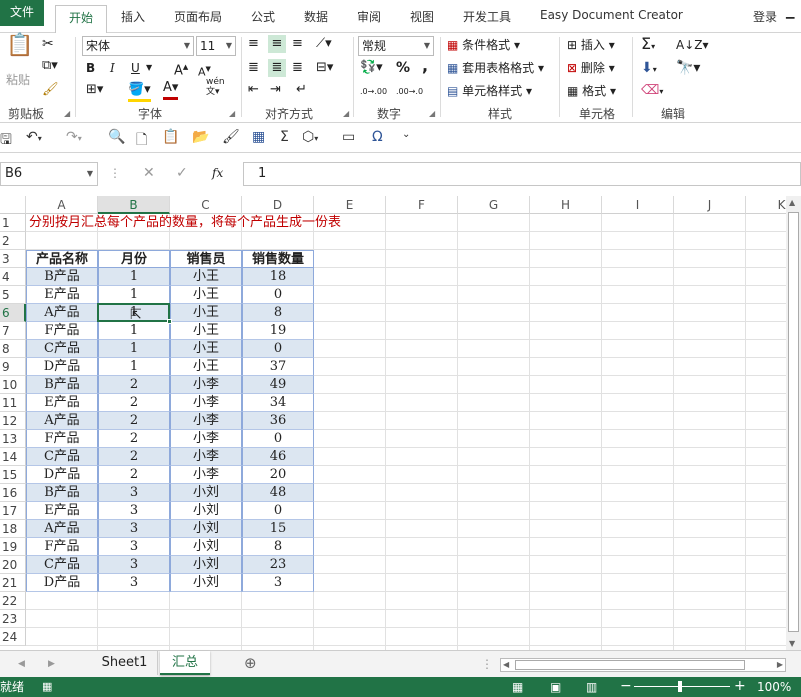  What do you see at coordinates (13, 583) in the screenshot?
I see `row-header-21: 21` at bounding box center [13, 583].